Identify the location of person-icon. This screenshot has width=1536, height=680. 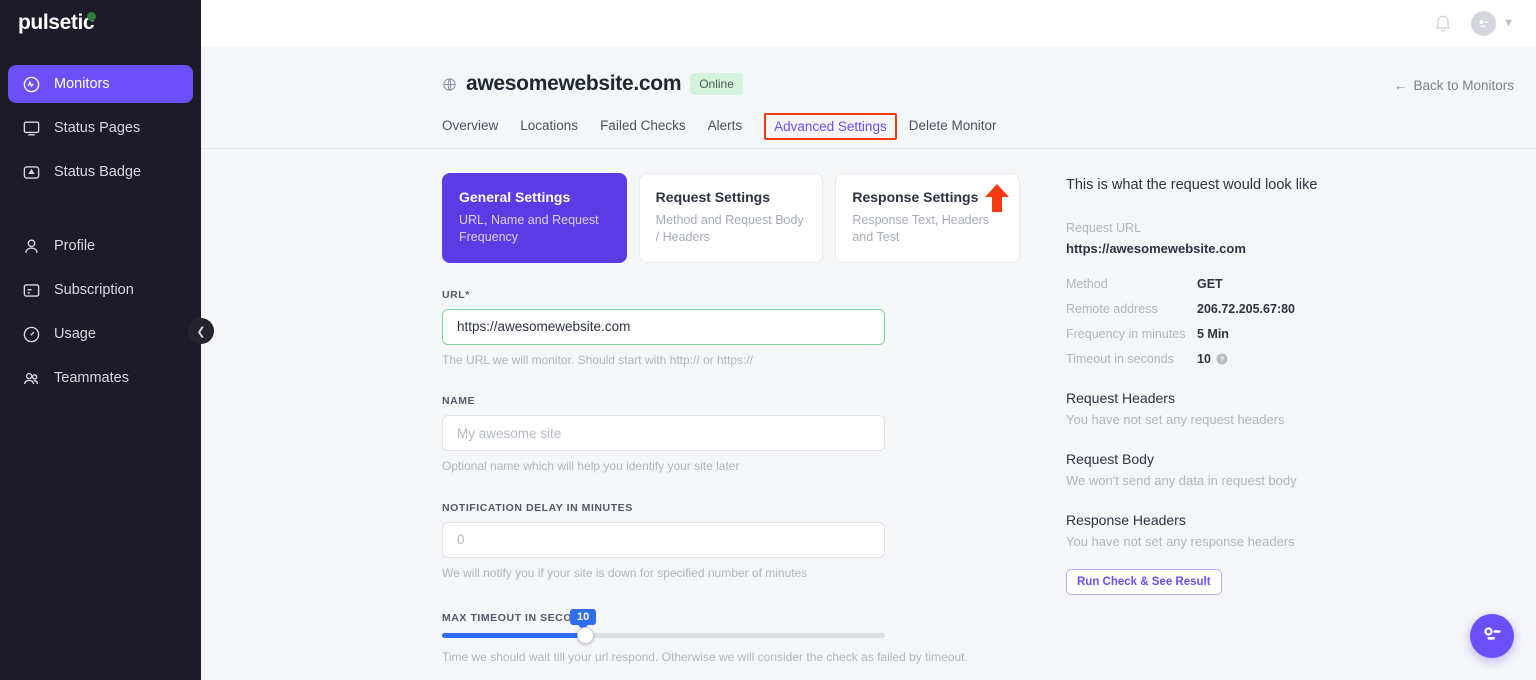
(31, 246).